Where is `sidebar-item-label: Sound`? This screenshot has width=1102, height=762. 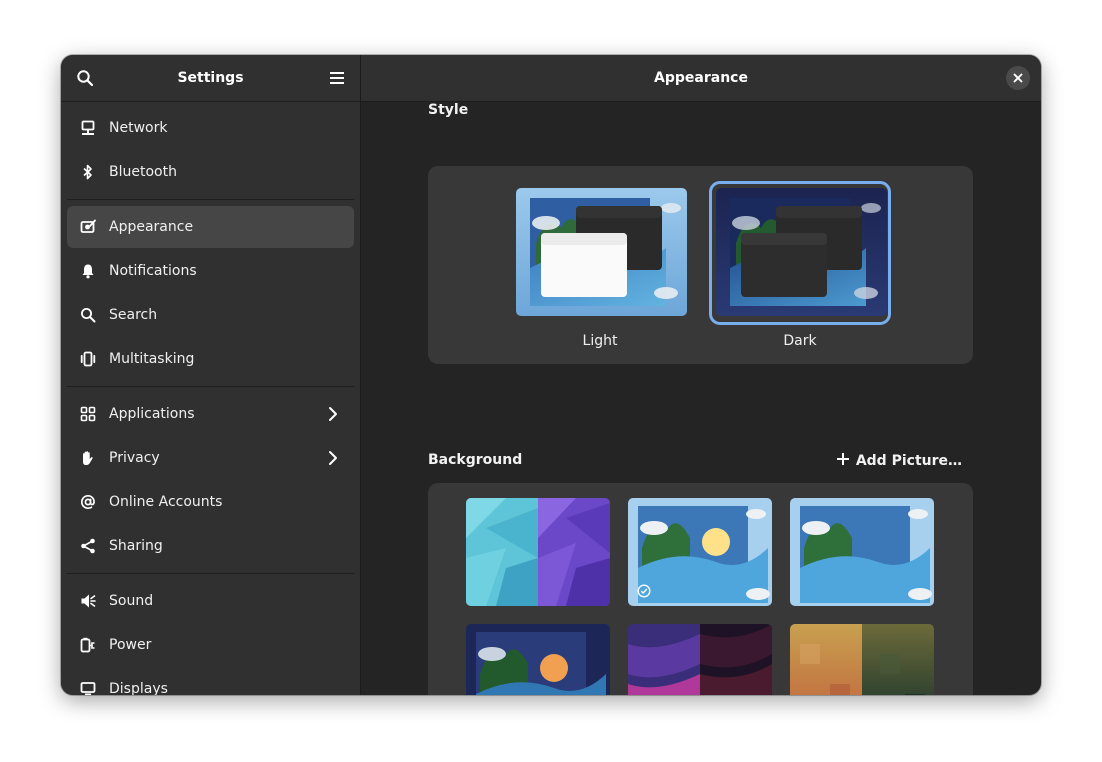 sidebar-item-label: Sound is located at coordinates (131, 601).